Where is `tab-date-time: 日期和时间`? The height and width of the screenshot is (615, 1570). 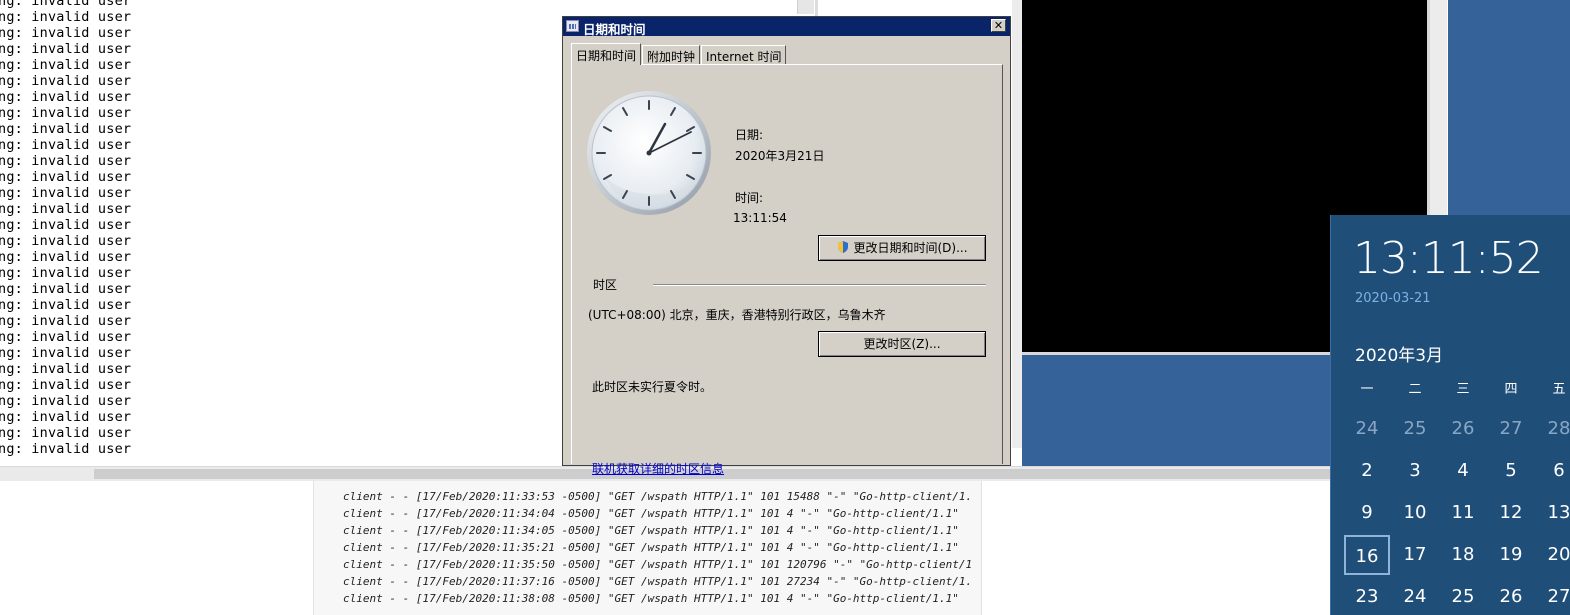
tab-date-time: 日期和时间 is located at coordinates (606, 54).